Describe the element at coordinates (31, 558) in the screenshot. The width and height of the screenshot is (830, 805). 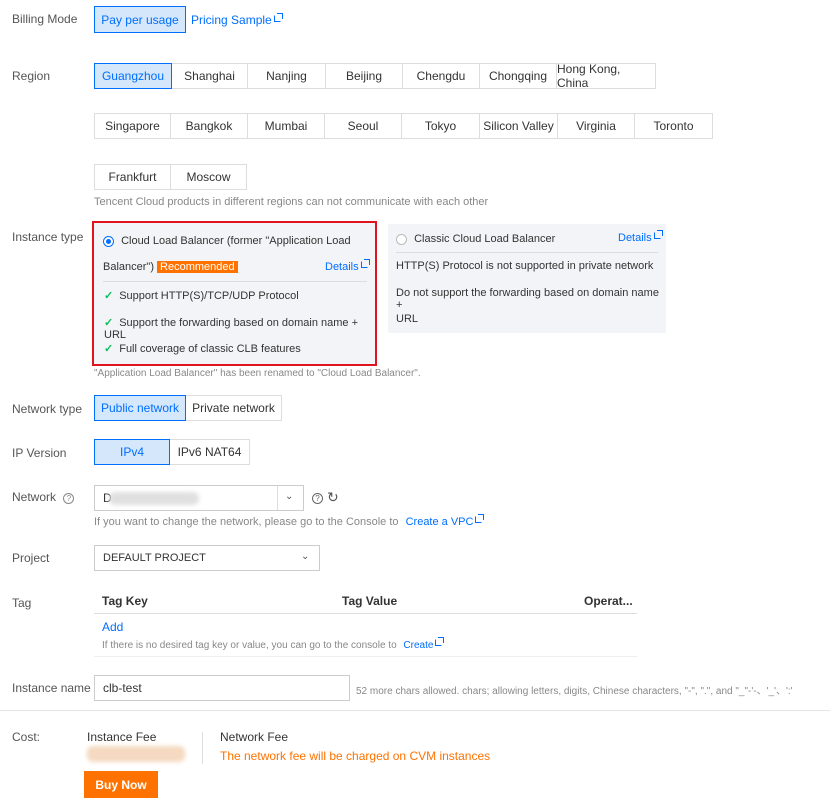
I see `project-label: Project` at that location.